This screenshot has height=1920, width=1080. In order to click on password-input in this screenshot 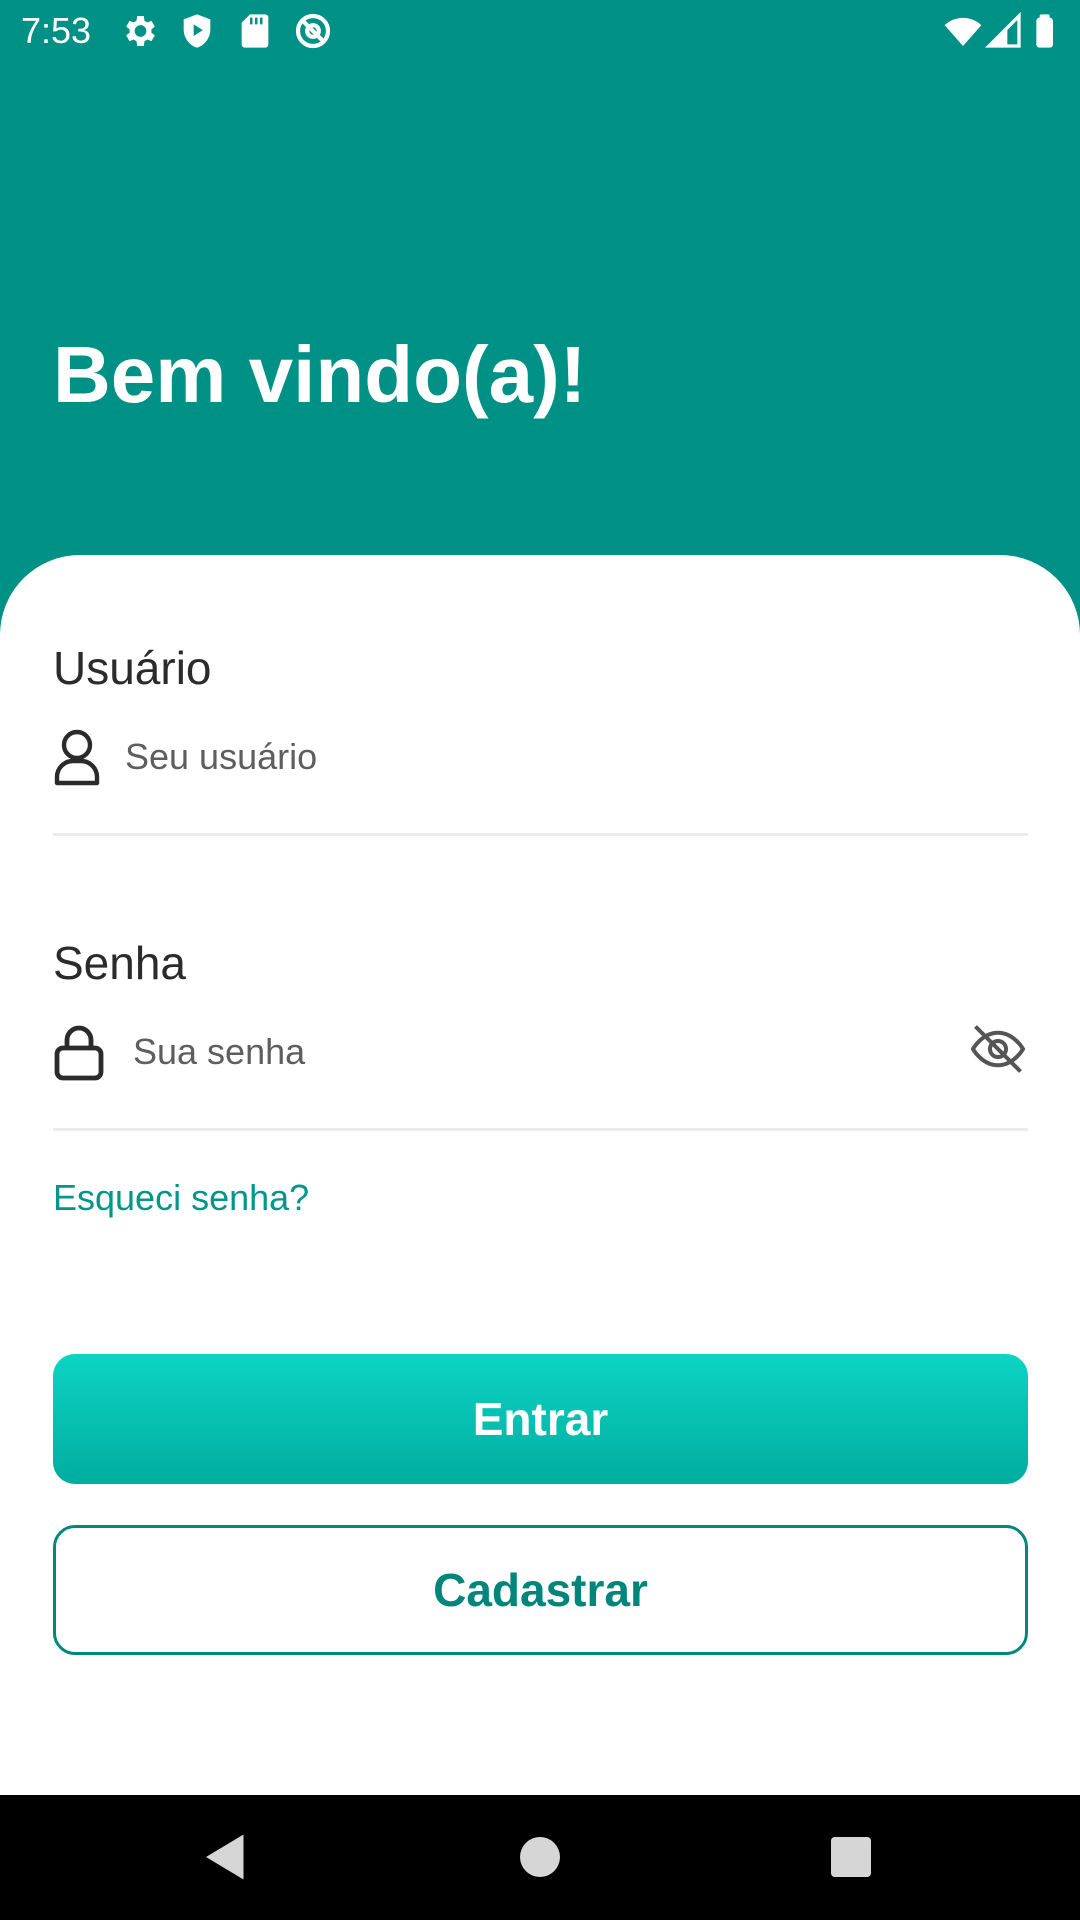, I will do `click(523, 1052)`.